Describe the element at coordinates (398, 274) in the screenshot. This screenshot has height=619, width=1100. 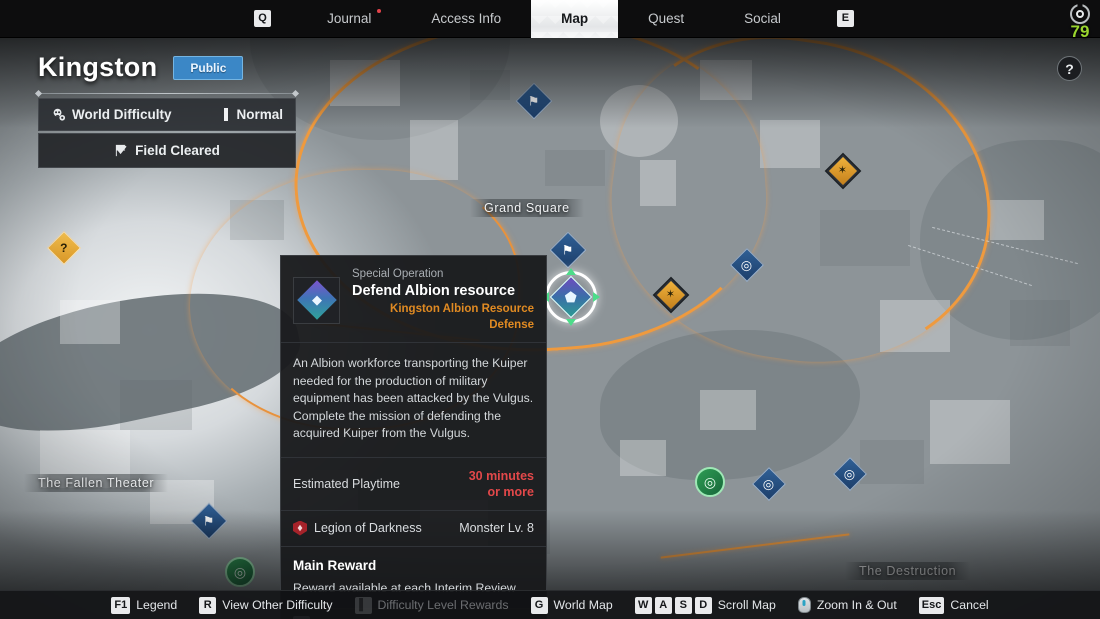
I see `mission-kicker: Special Operation` at that location.